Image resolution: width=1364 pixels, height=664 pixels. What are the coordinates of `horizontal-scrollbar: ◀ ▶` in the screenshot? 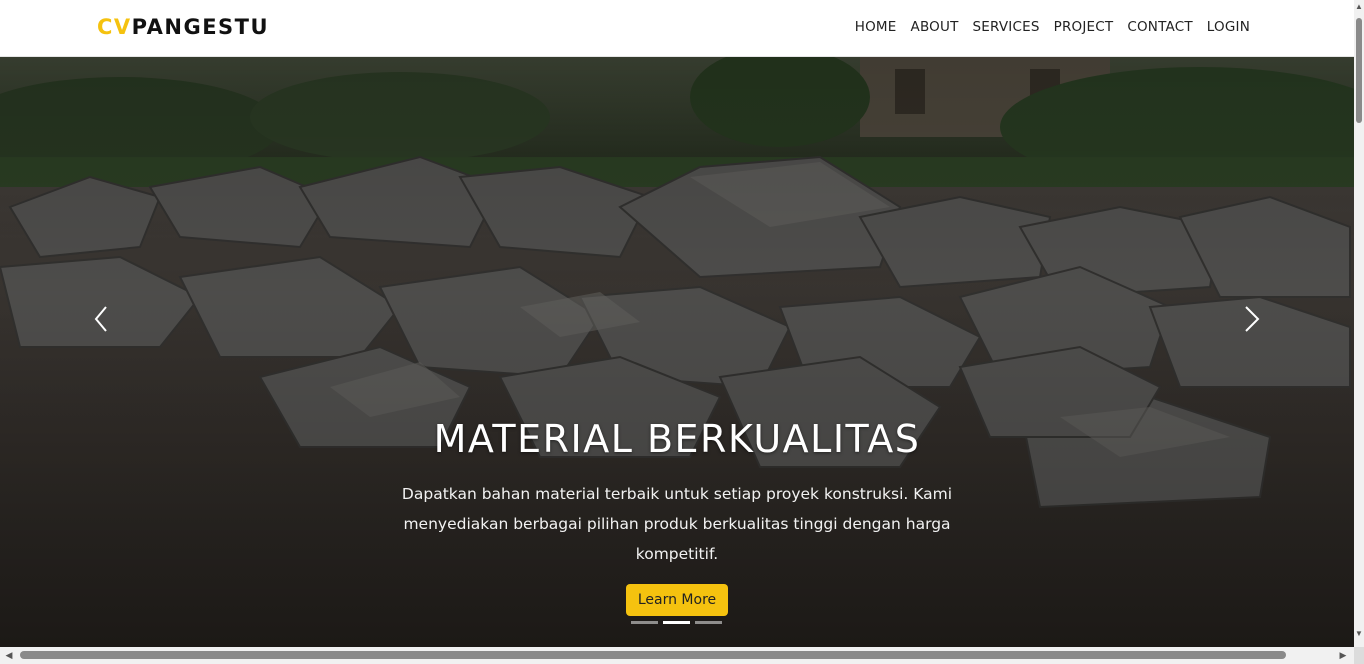 It's located at (677, 655).